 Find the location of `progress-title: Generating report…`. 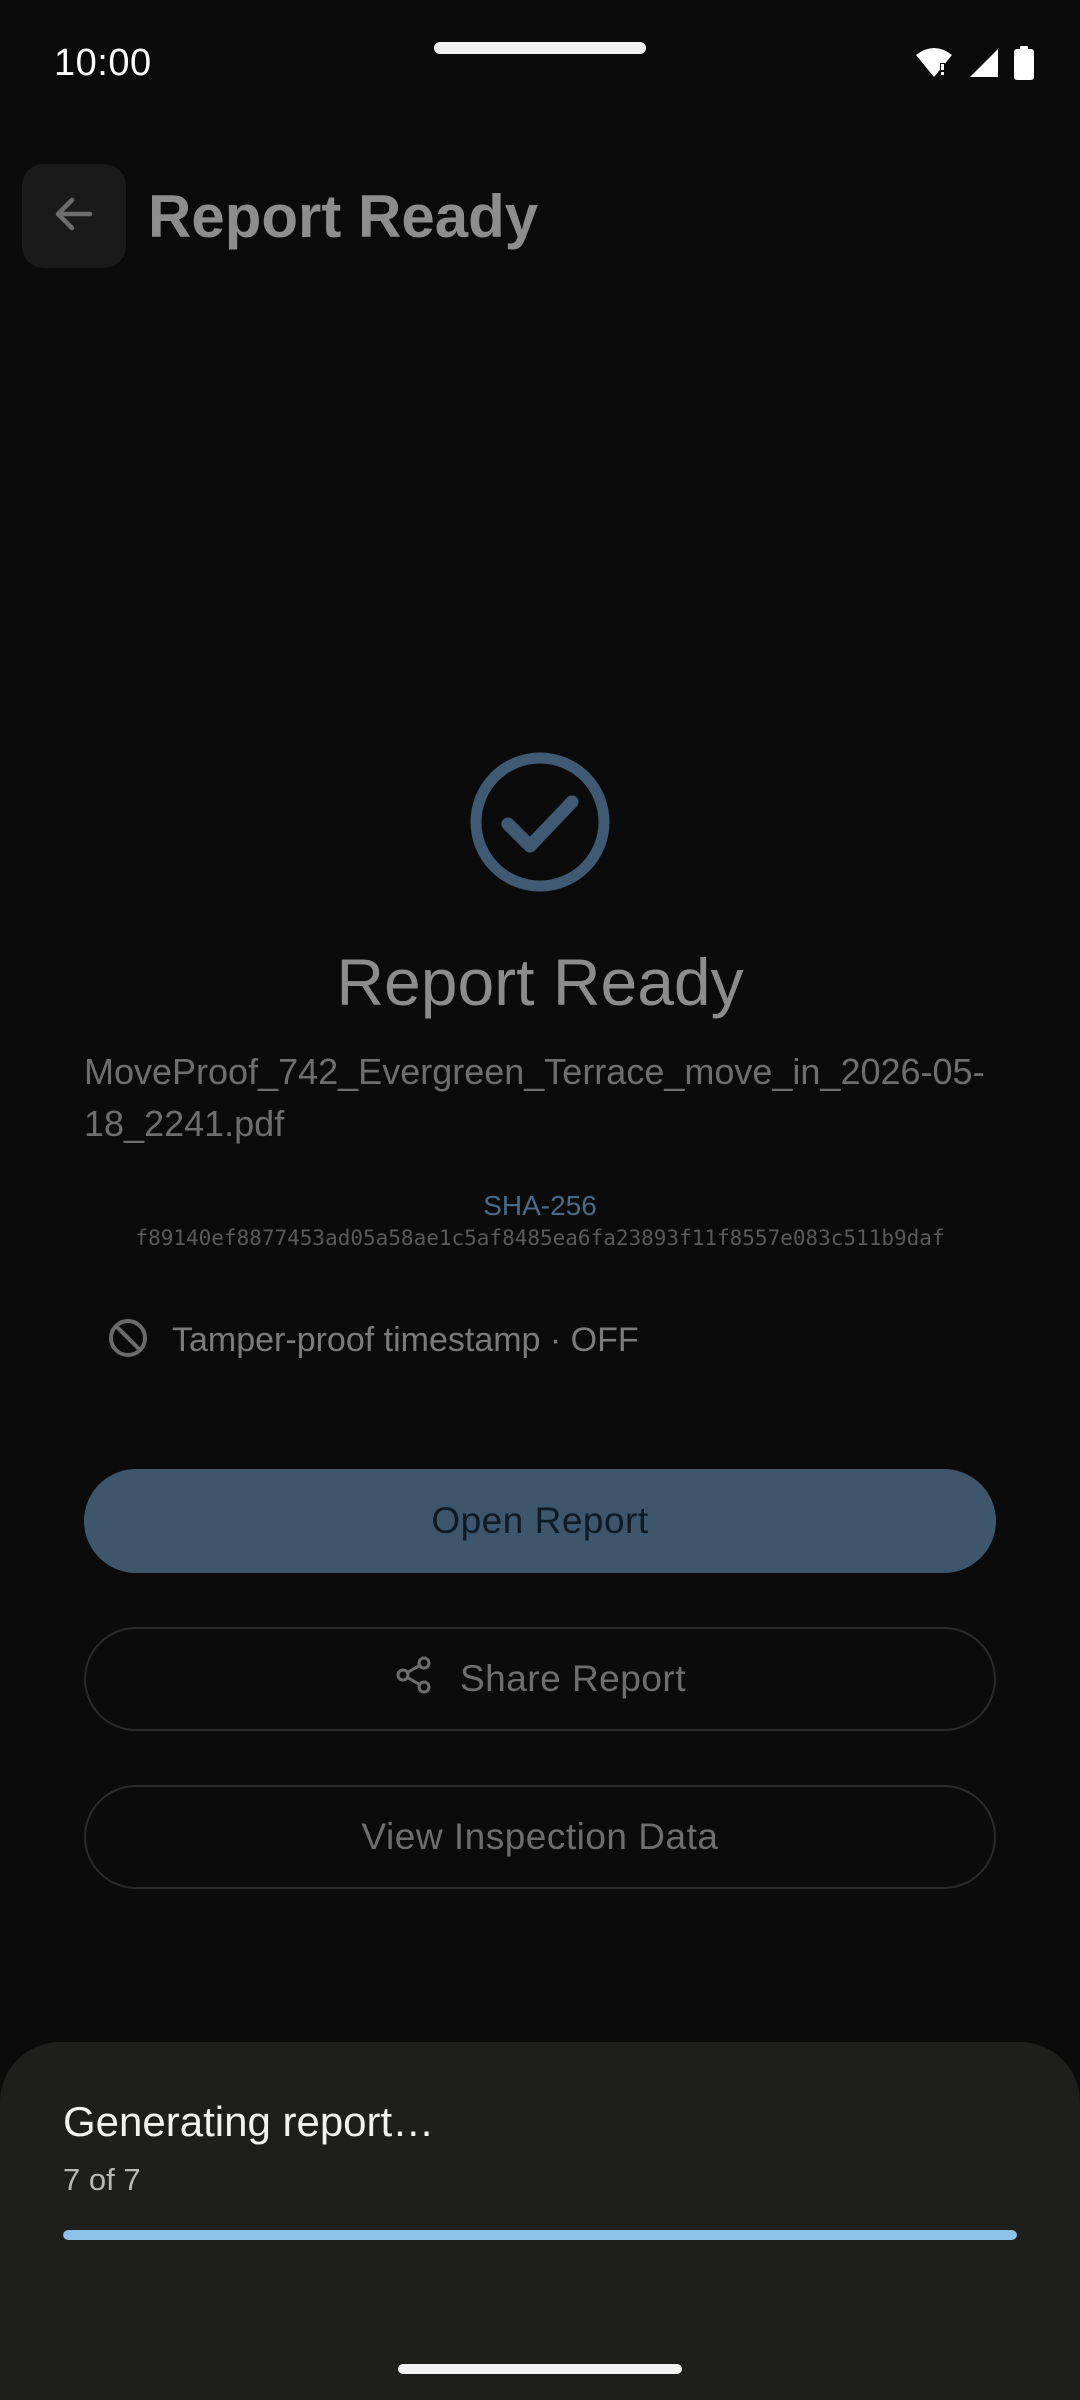

progress-title: Generating report… is located at coordinates (249, 2121).